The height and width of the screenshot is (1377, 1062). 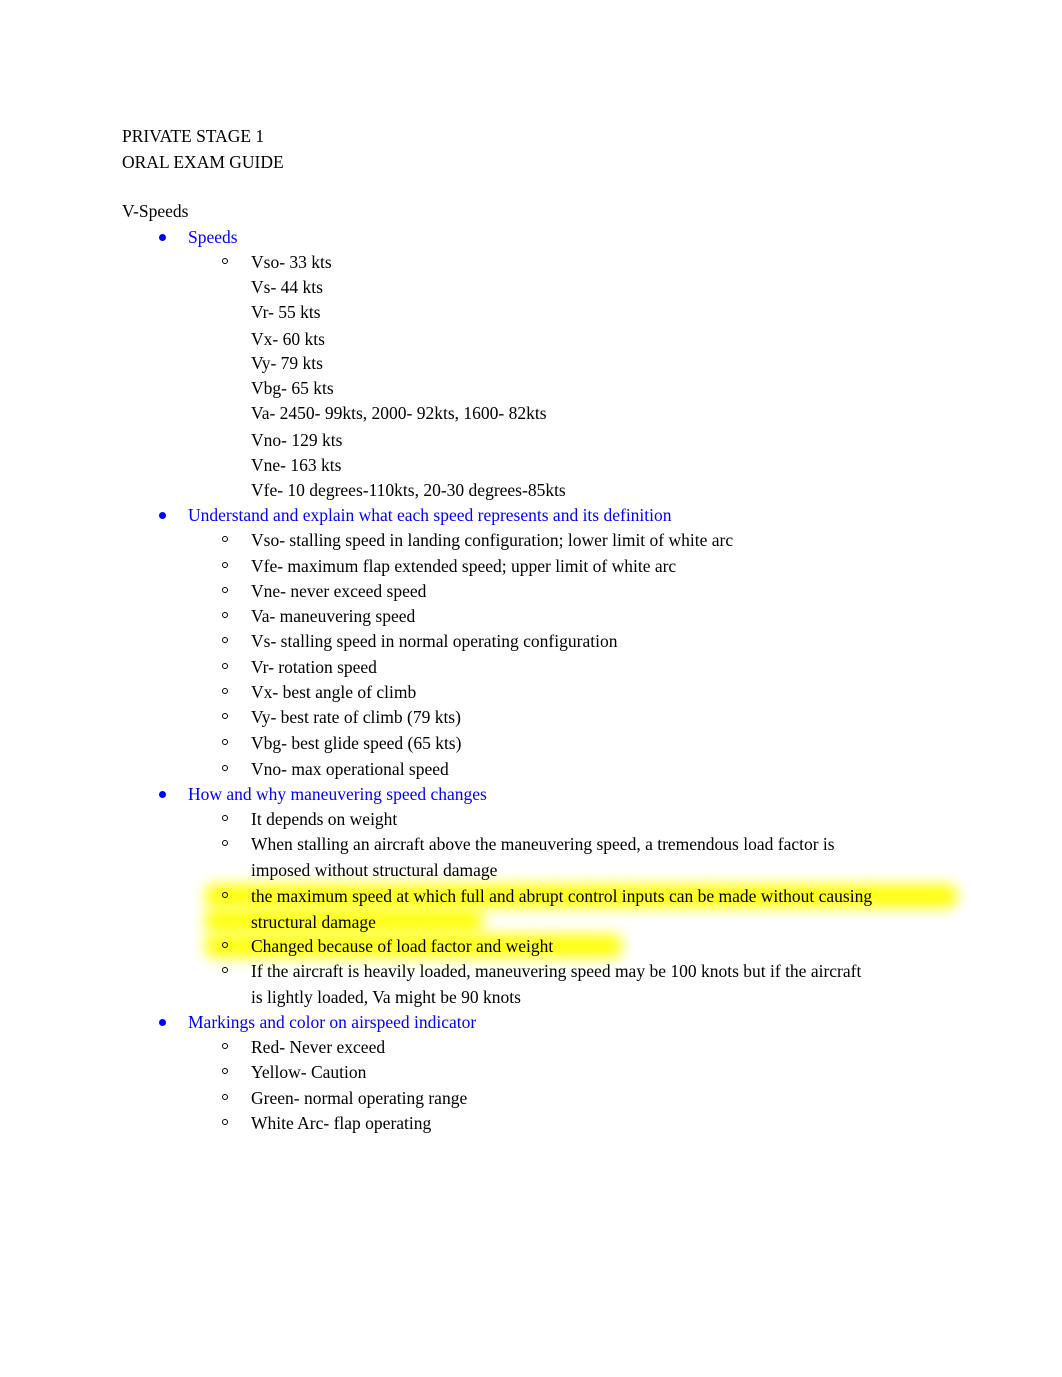 What do you see at coordinates (155, 211) in the screenshot?
I see `section-heading-v-speeds: V-Speeds` at bounding box center [155, 211].